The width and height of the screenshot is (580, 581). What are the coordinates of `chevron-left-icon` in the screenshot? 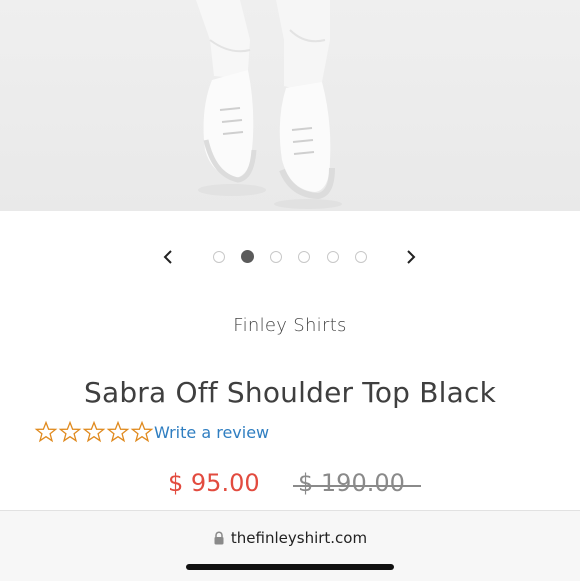 It's located at (167, 257).